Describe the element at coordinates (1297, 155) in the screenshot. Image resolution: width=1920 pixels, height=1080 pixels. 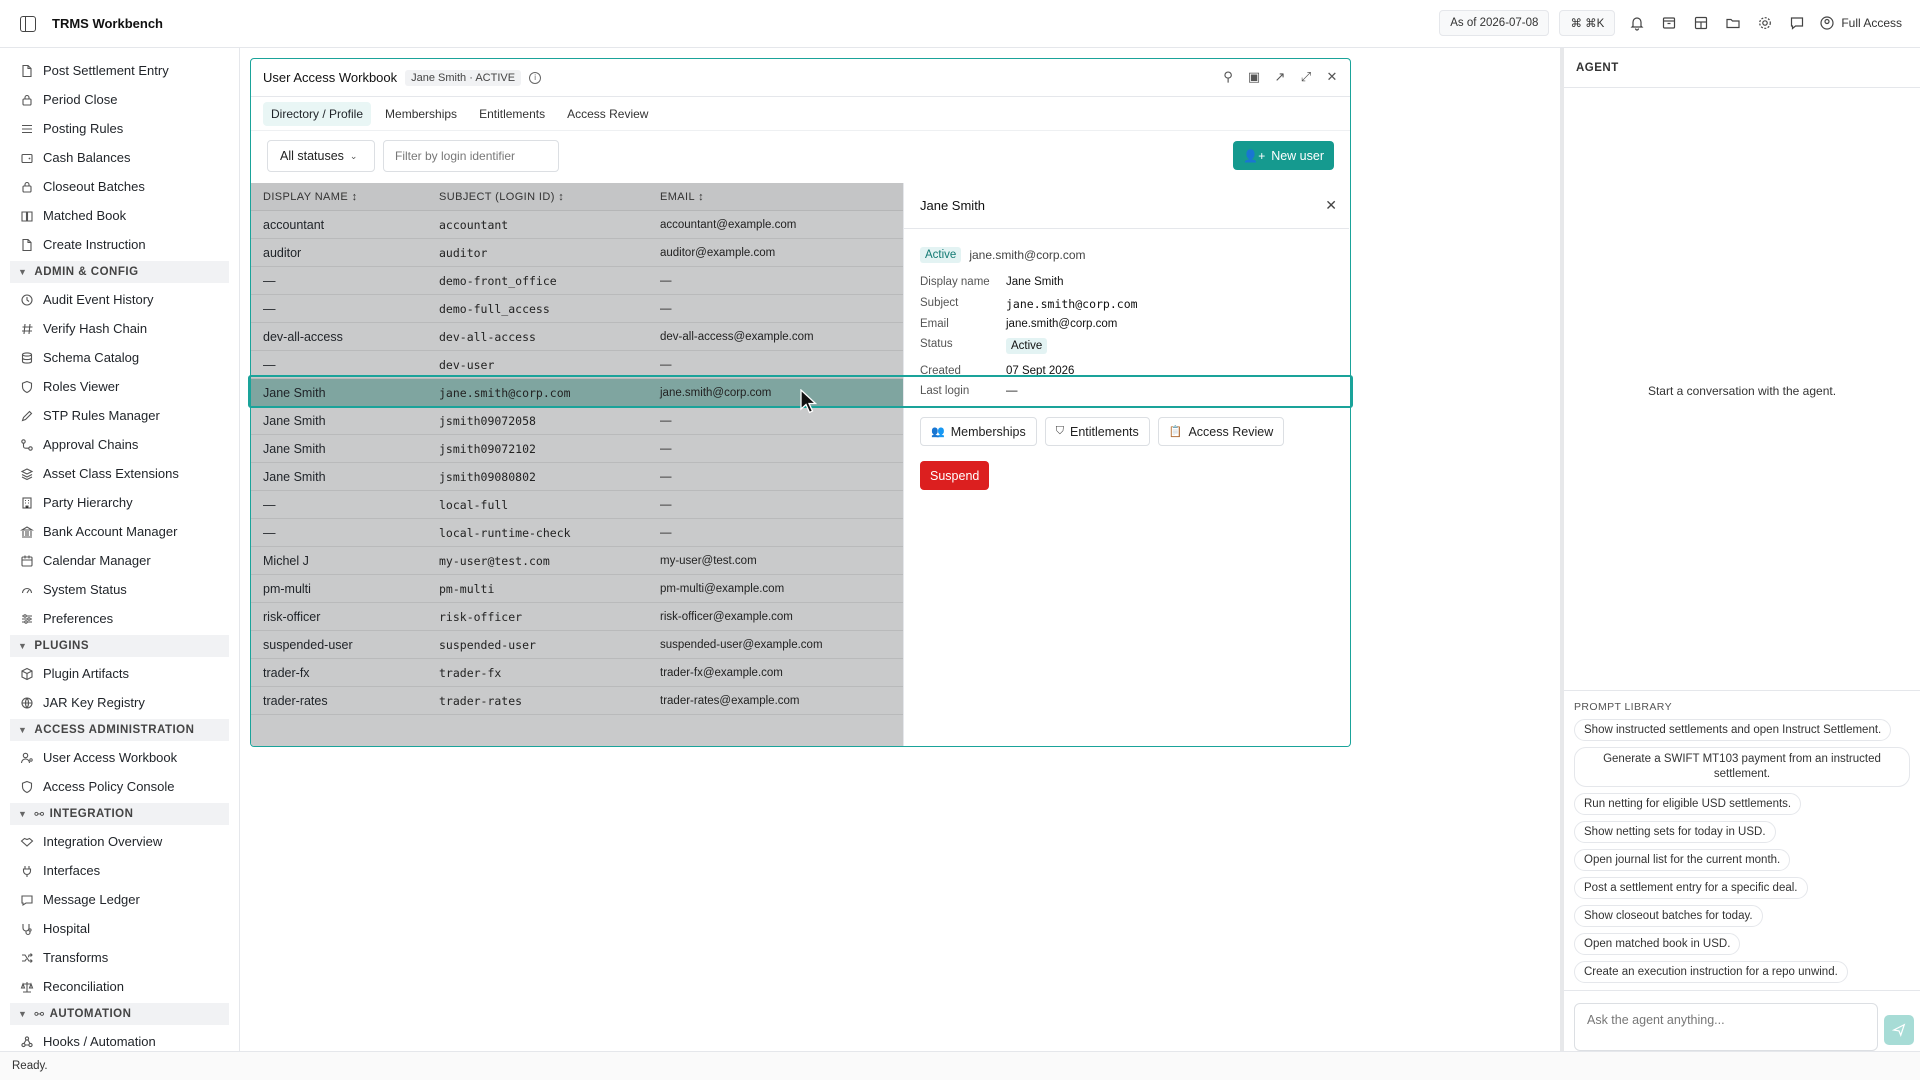
I see `new-user-label: New user` at that location.